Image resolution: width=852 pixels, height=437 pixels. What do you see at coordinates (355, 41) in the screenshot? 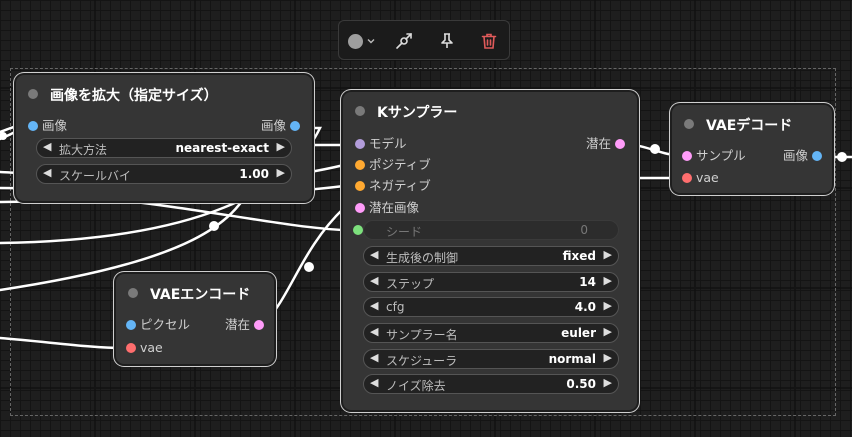
I see `color-circle-icon` at bounding box center [355, 41].